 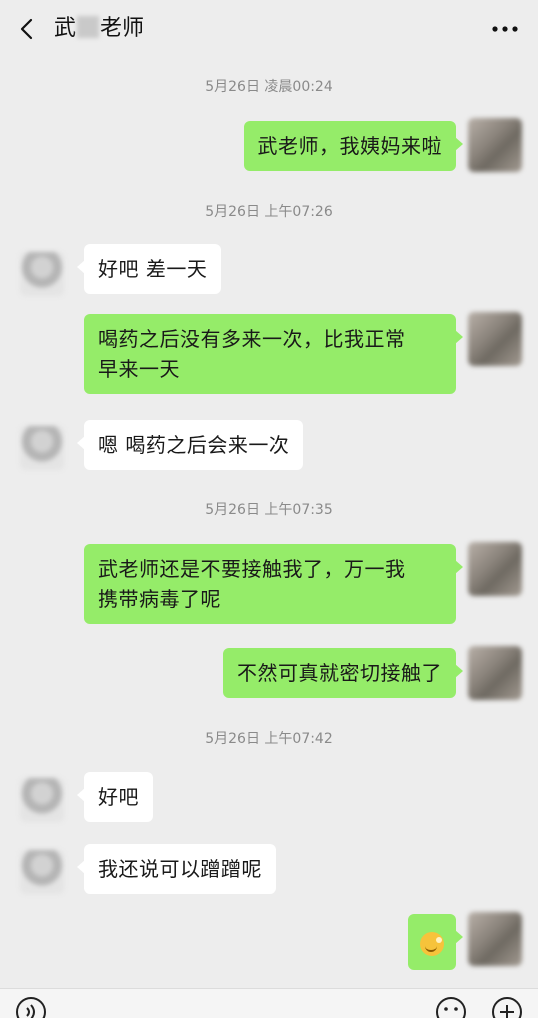 I want to click on message-row-me: 武老师还是不要接触我了，万一我 携带病毒了呢, so click(x=269, y=589).